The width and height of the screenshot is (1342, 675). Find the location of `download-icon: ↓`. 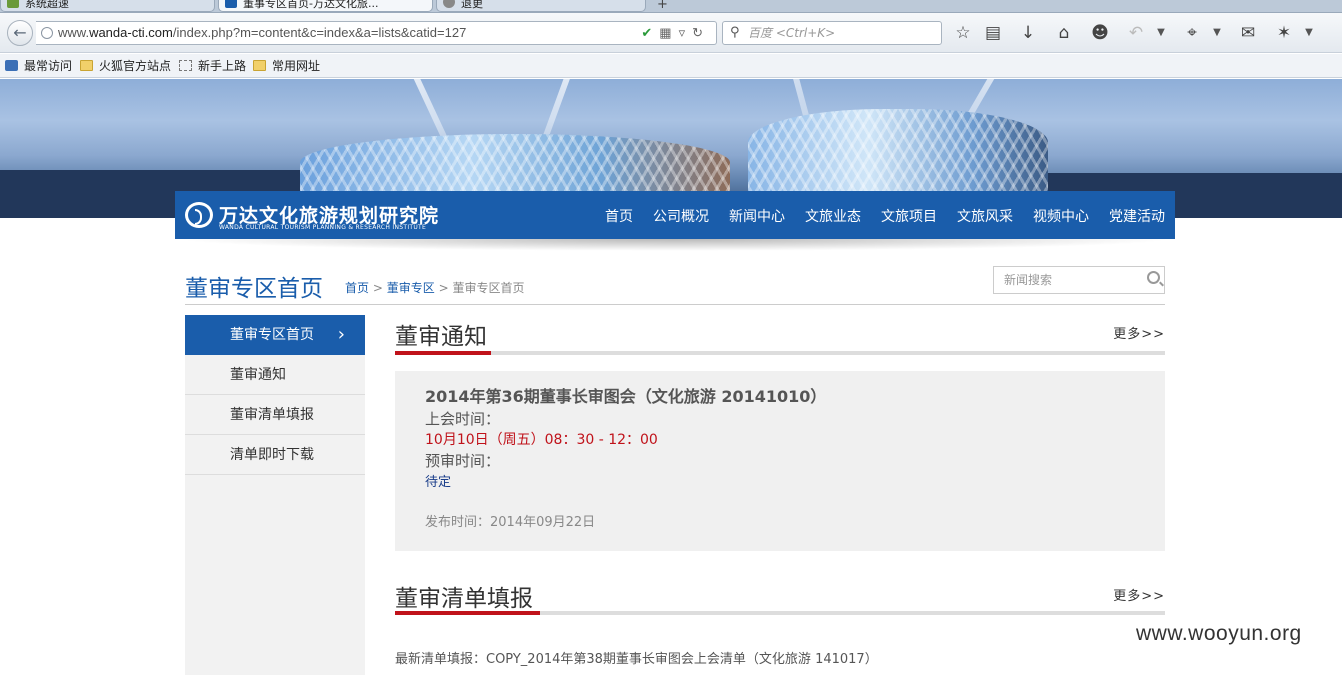

download-icon: ↓ is located at coordinates (1028, 33).